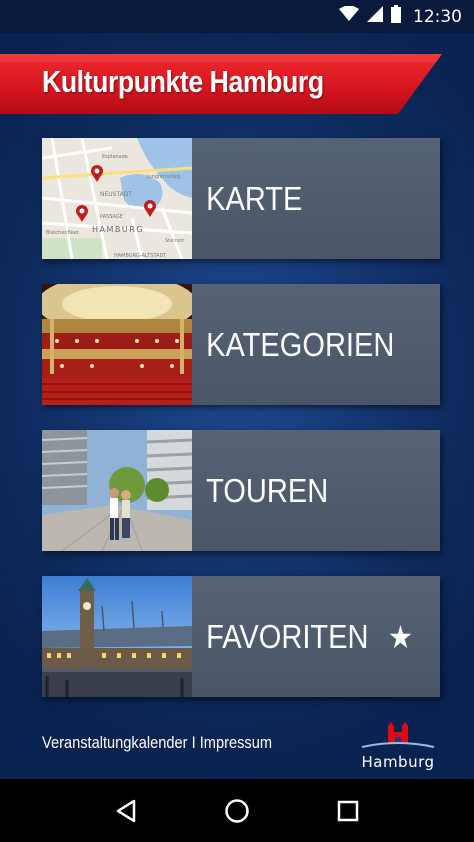  I want to click on impressum-link: Impressum, so click(236, 742).